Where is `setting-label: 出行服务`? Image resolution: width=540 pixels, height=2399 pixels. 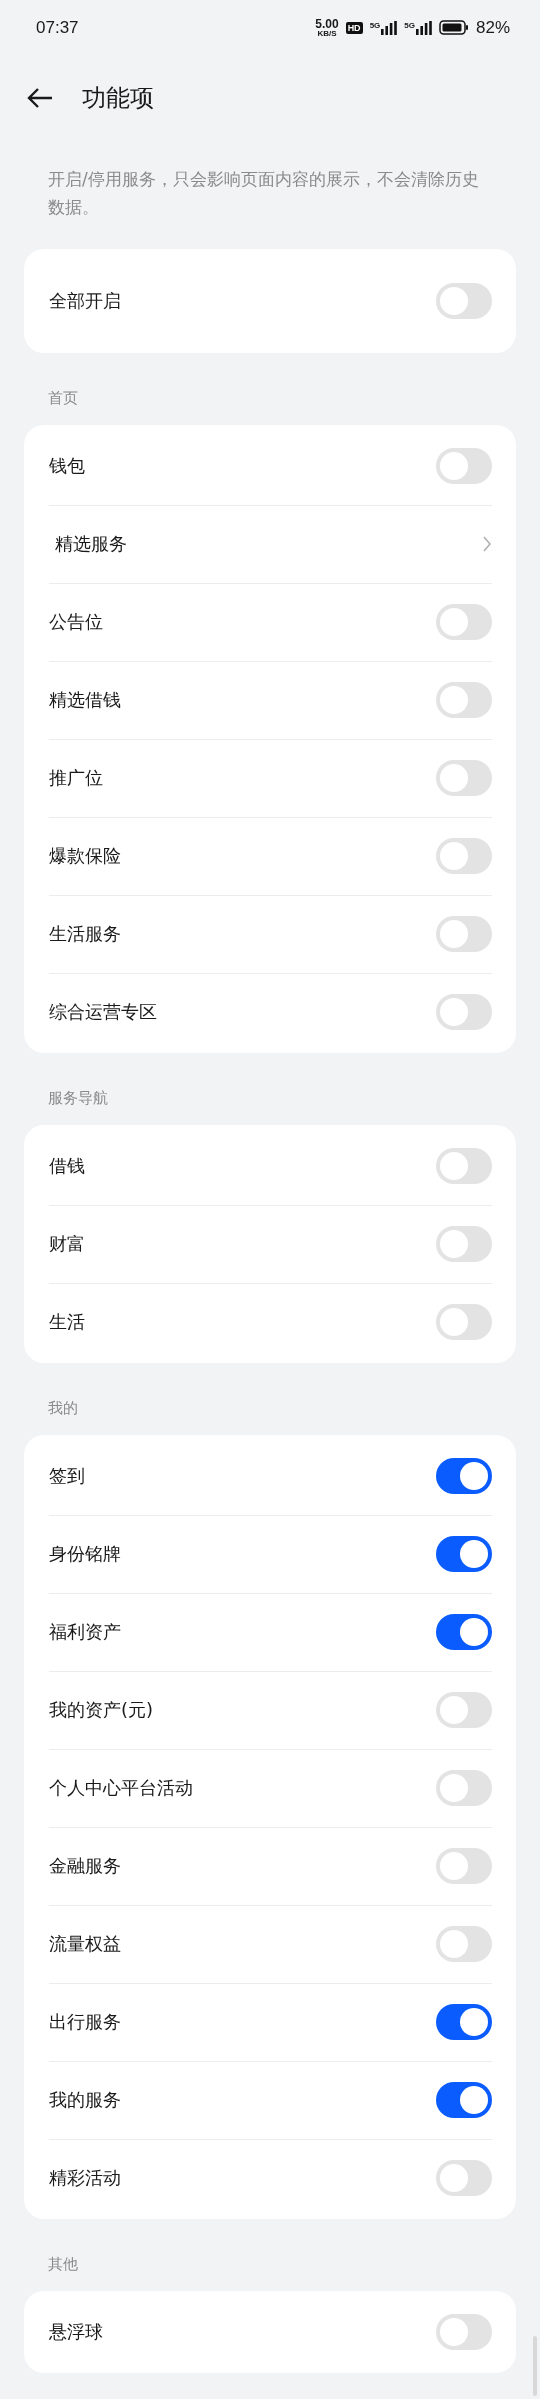
setting-label: 出行服务 is located at coordinates (85, 2022).